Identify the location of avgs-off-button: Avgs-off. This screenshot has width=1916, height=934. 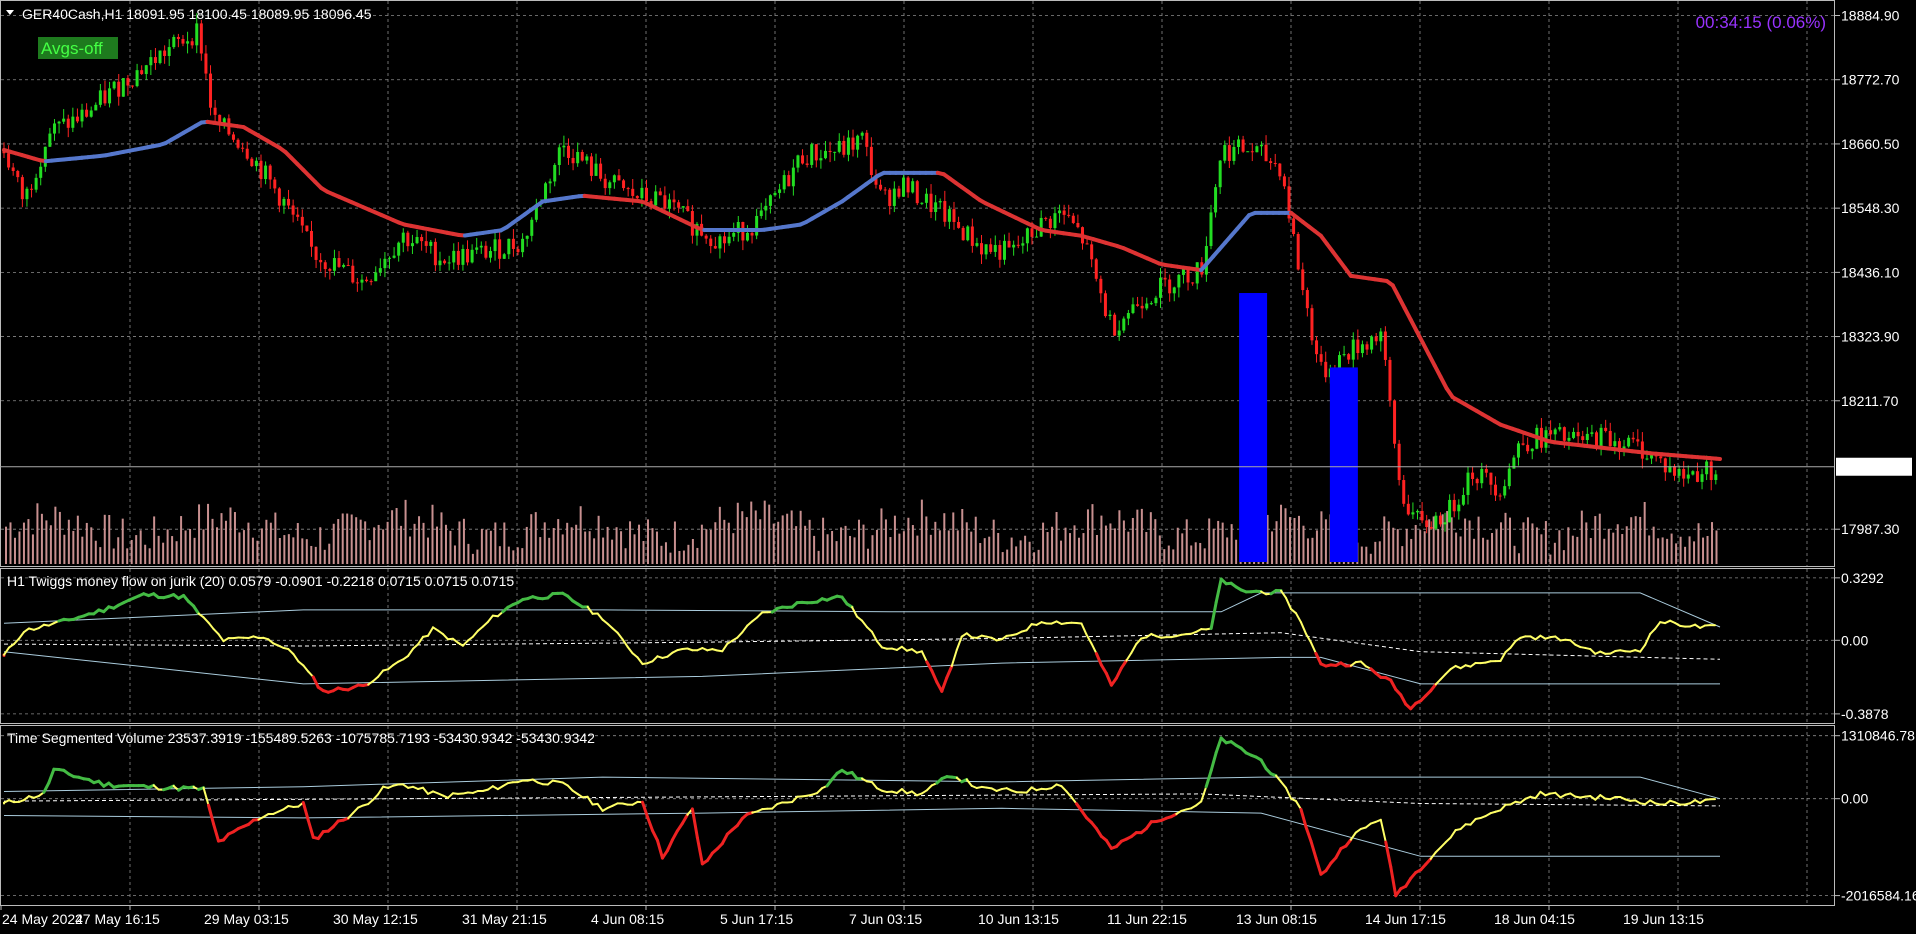
(78, 48).